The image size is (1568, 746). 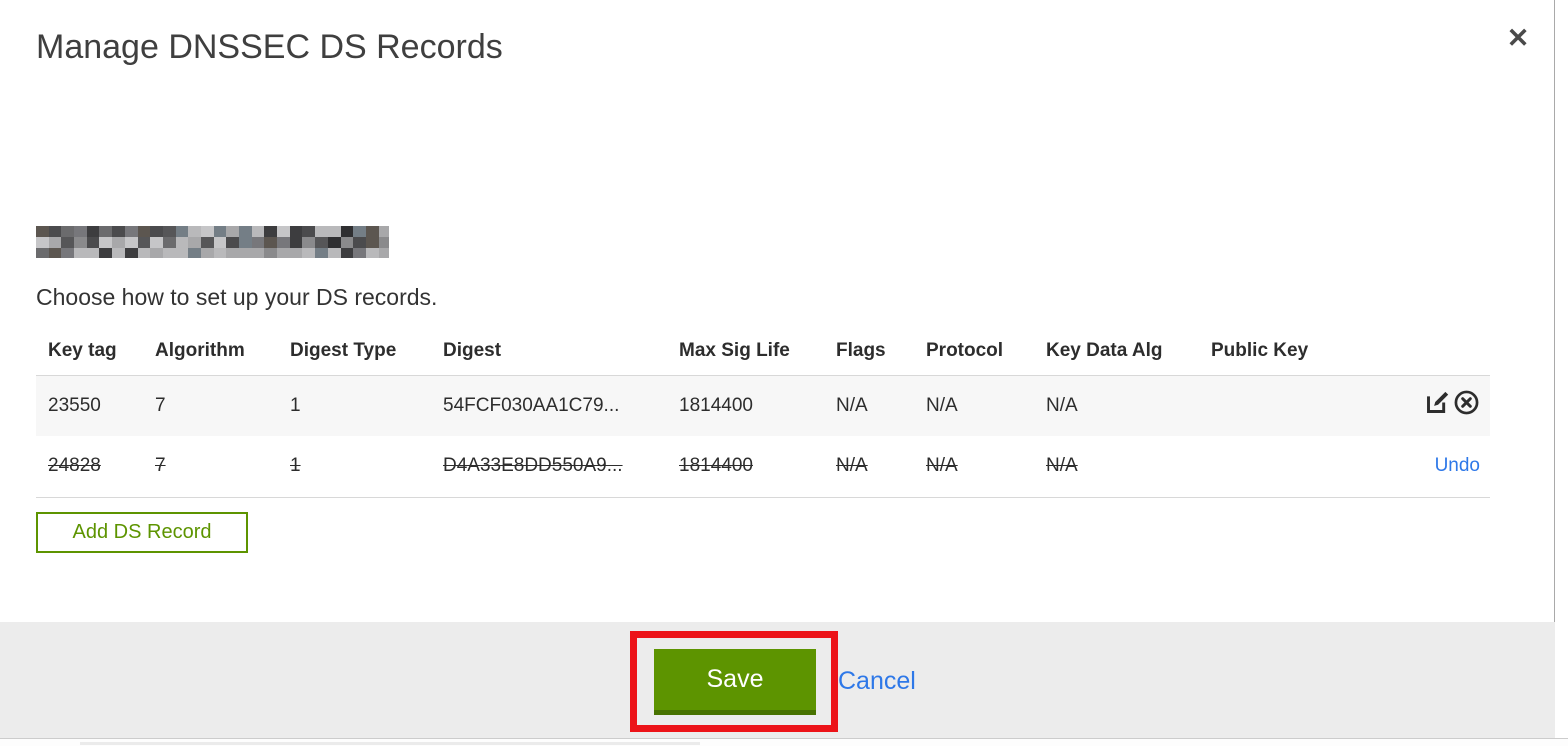 What do you see at coordinates (212, 242) in the screenshot?
I see `redacted-domain-name` at bounding box center [212, 242].